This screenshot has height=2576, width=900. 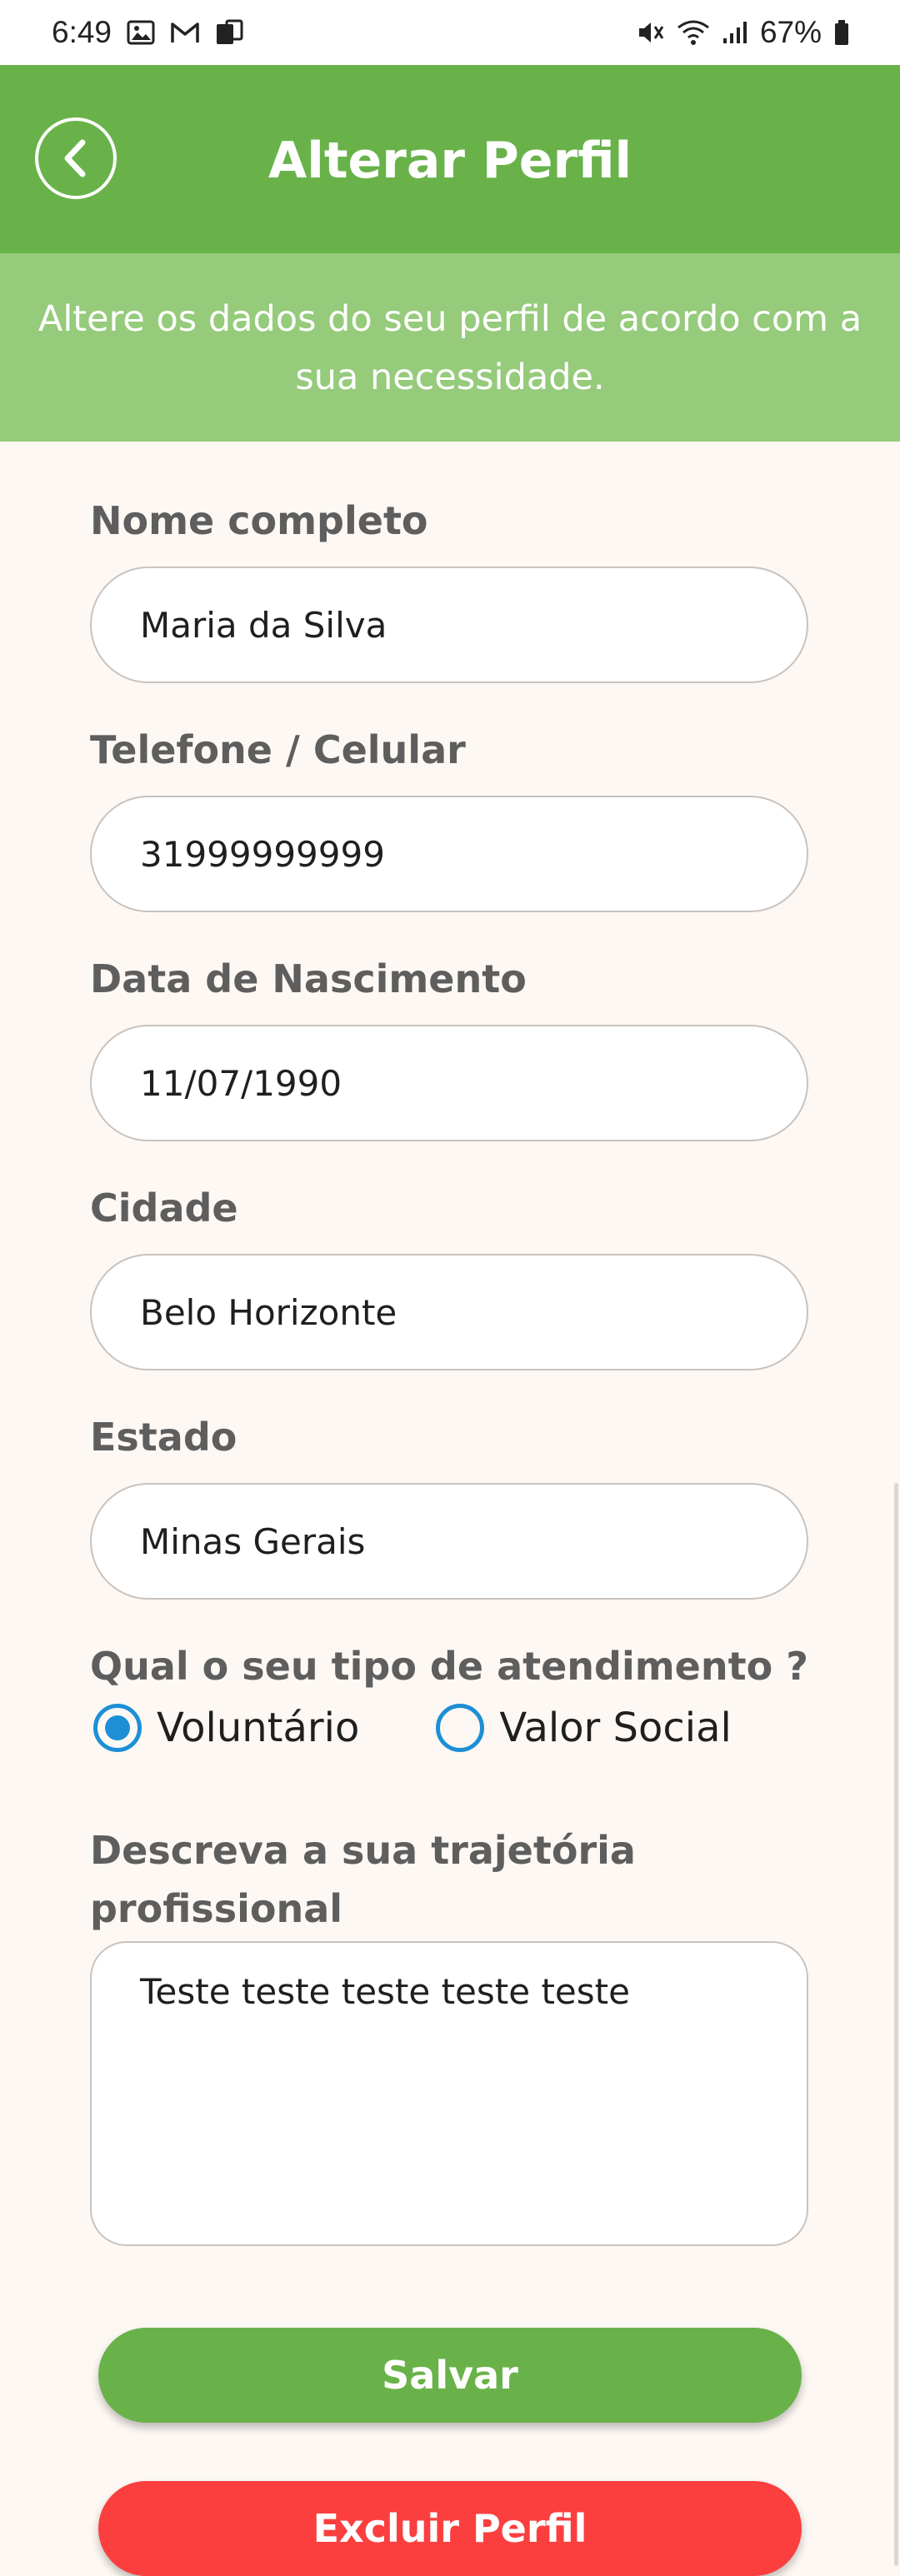 I want to click on name-input-value: Maria da Silva, so click(x=264, y=625).